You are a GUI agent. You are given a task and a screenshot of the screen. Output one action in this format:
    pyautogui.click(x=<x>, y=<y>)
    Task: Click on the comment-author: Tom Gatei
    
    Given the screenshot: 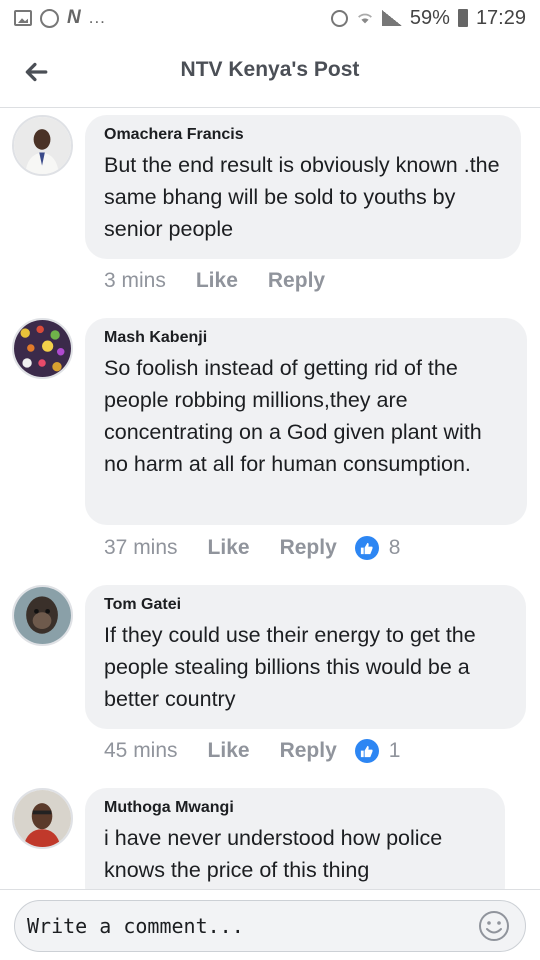 What is the action you would take?
    pyautogui.click(x=306, y=605)
    